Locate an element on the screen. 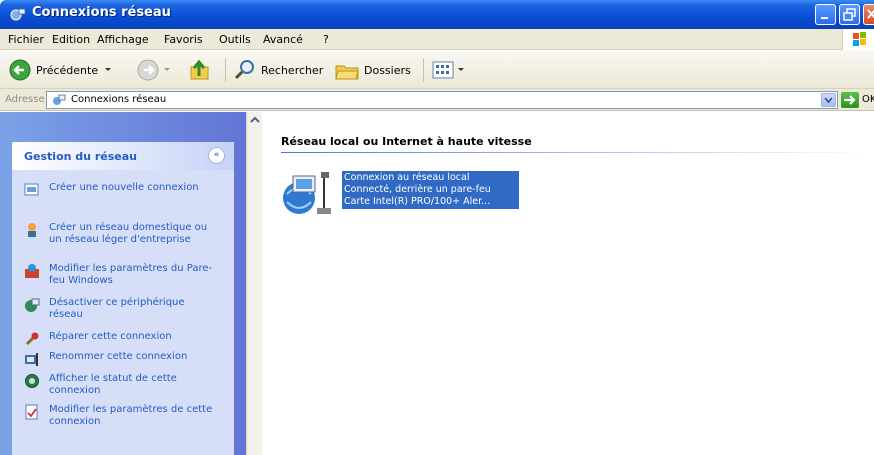 This screenshot has width=874, height=455. close-button is located at coordinates (868, 14).